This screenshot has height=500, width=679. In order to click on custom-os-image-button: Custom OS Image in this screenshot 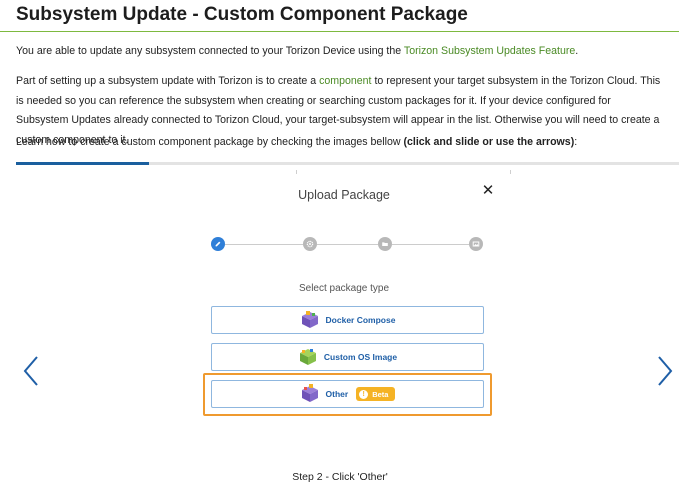, I will do `click(347, 357)`.